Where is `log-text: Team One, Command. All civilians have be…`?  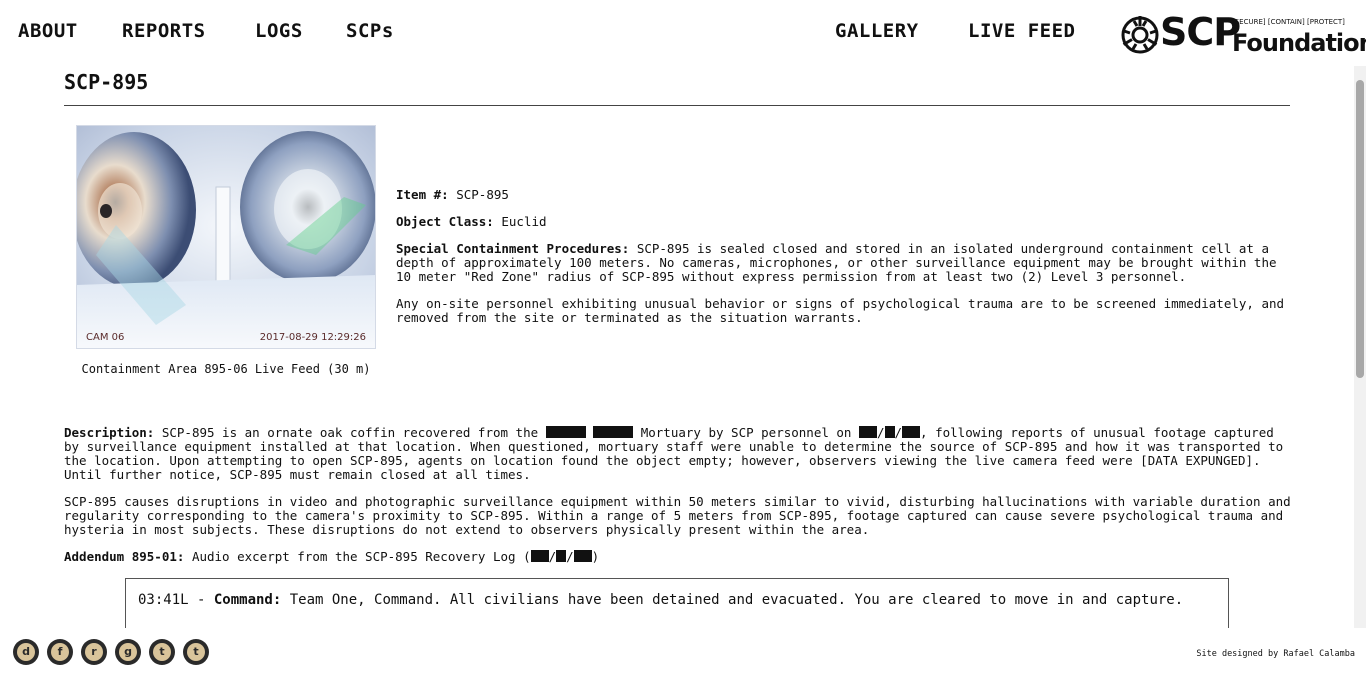
log-text: Team One, Command. All civilians have be… is located at coordinates (732, 600).